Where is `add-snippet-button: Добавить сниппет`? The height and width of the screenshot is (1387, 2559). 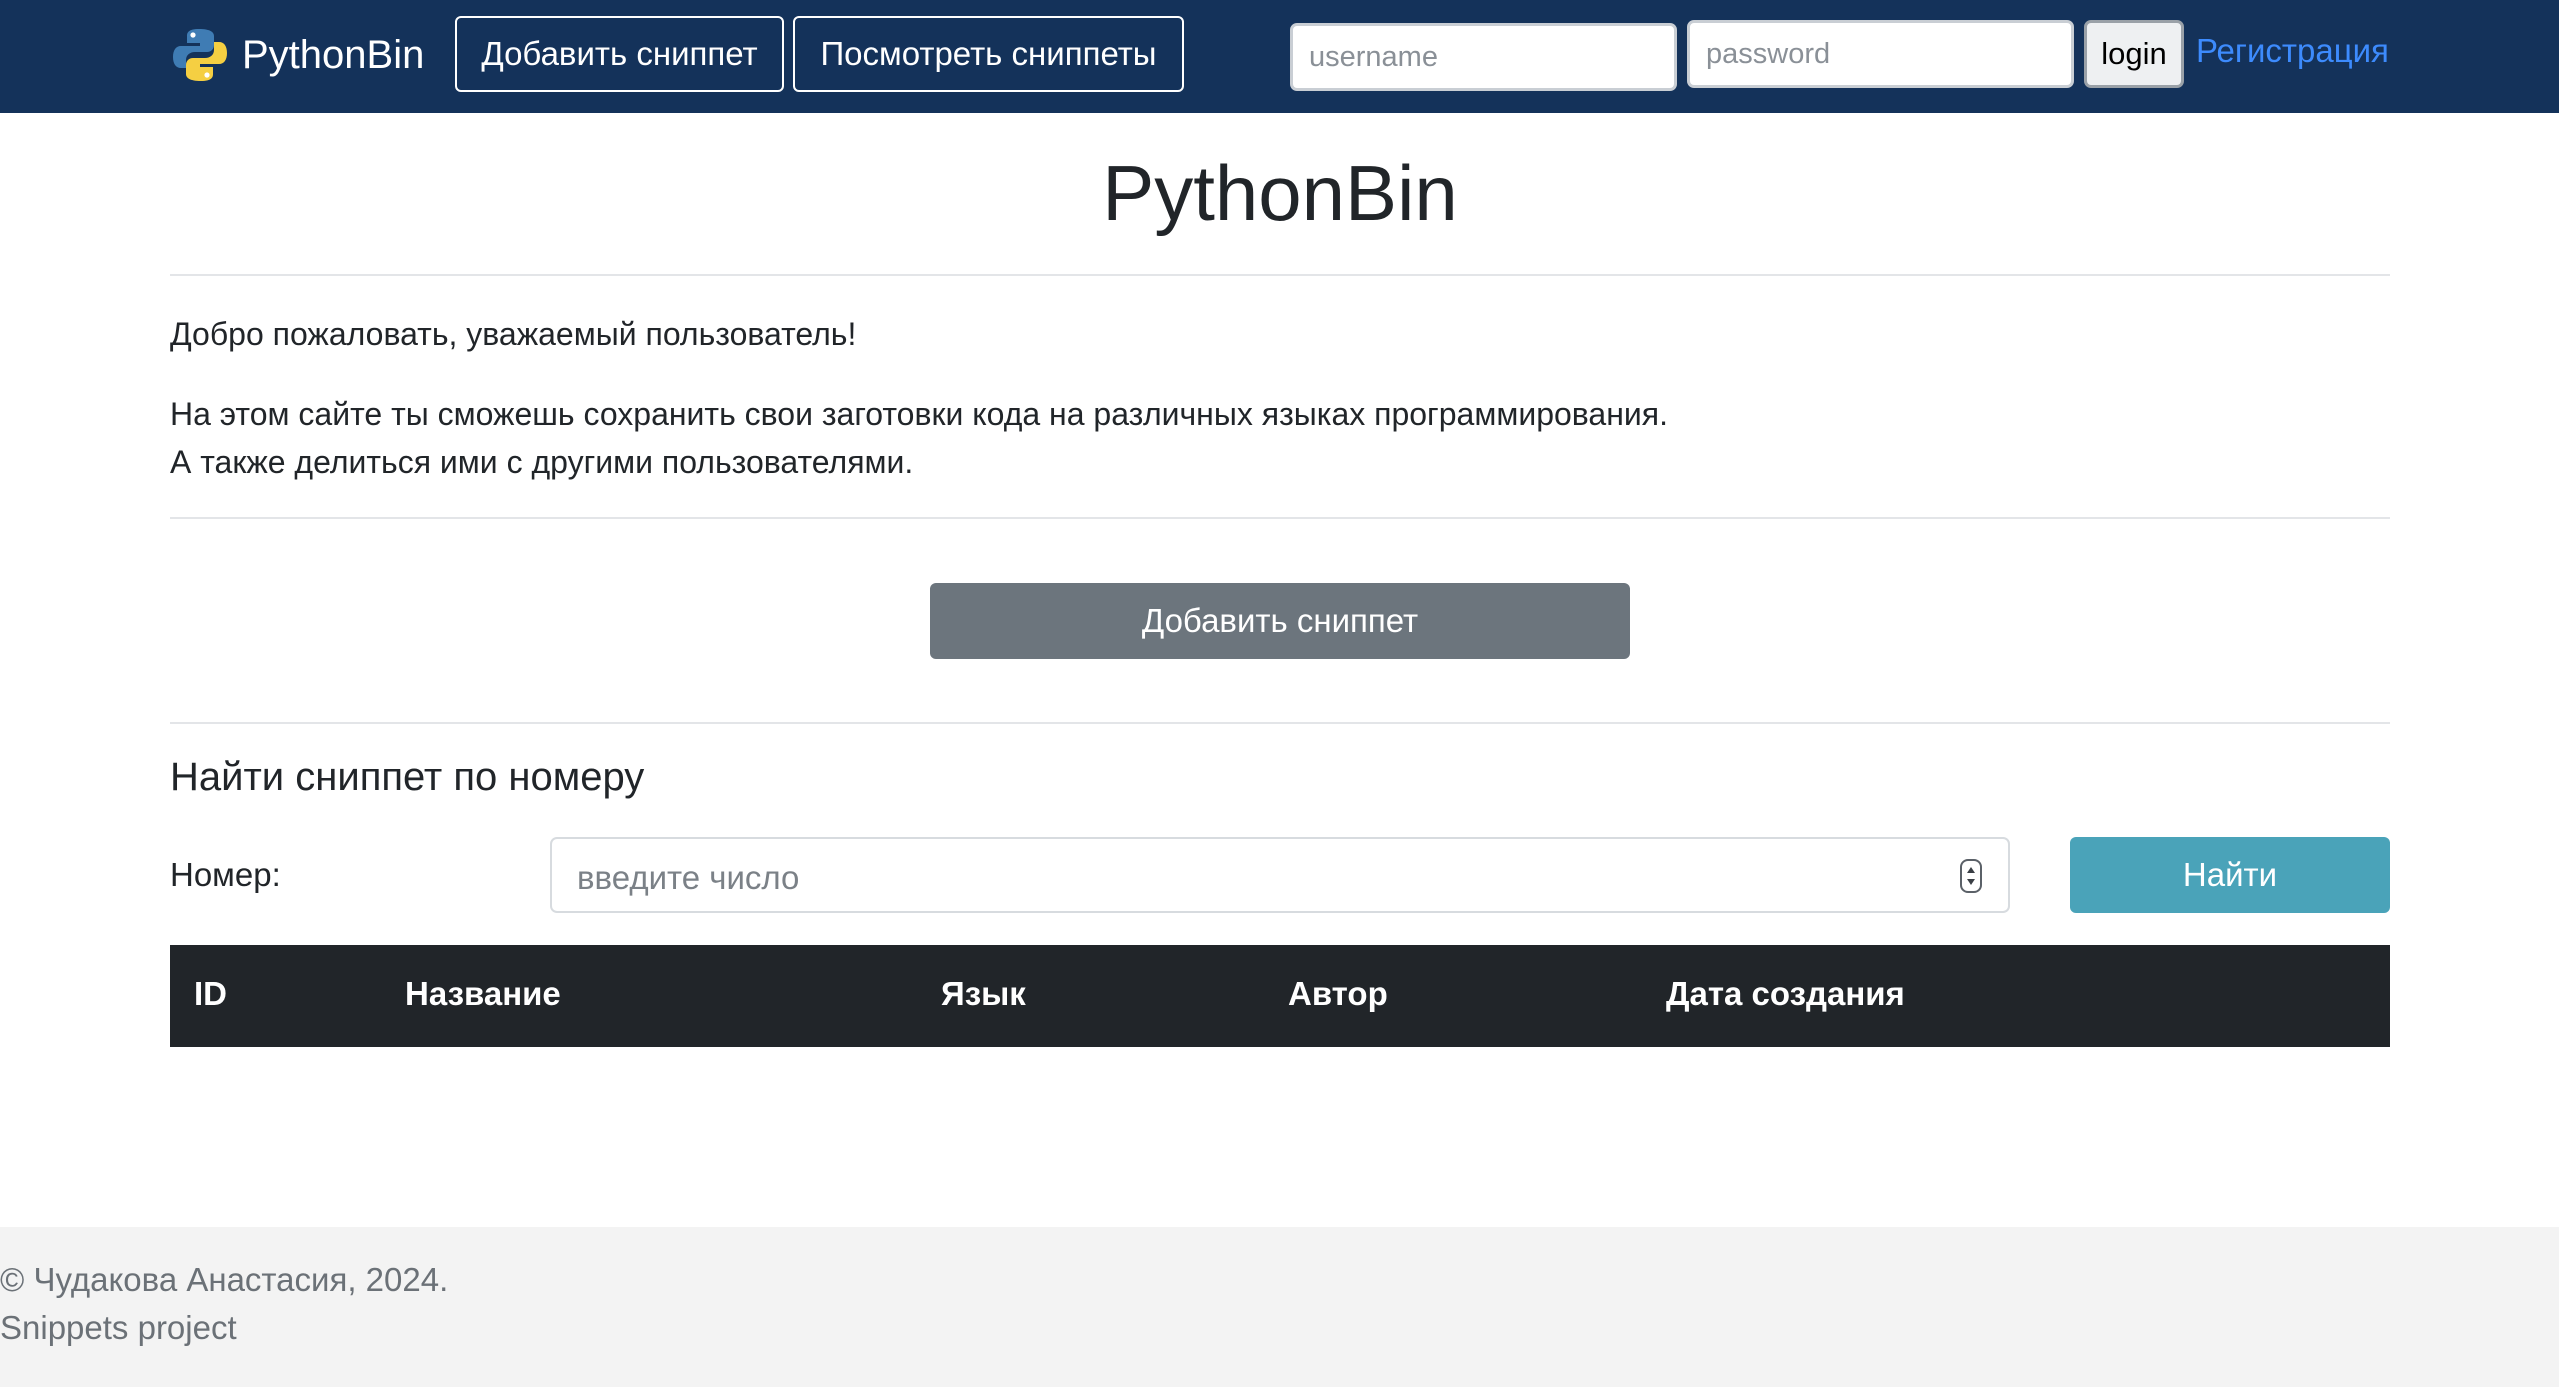
add-snippet-button: Добавить сниппет is located at coordinates (1280, 621).